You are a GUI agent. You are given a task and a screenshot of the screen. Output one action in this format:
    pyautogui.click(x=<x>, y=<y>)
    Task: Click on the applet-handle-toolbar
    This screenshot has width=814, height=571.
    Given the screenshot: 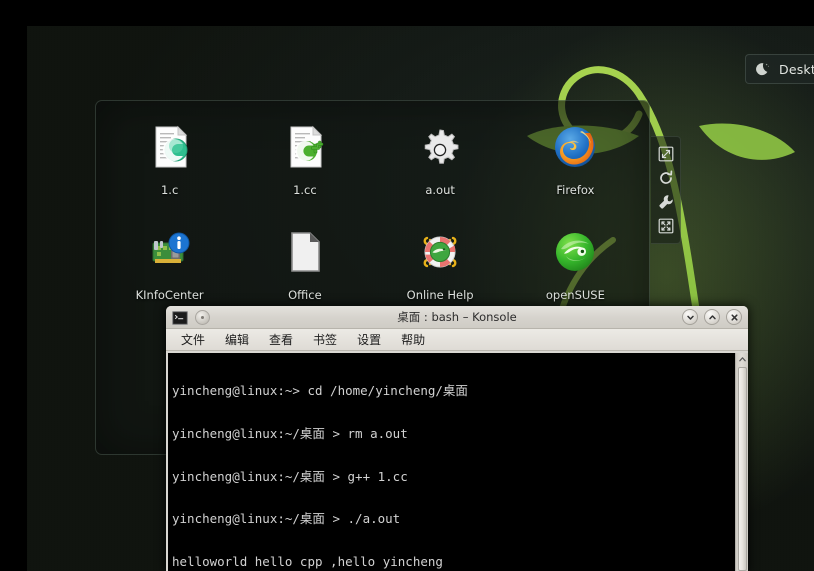 What is the action you would take?
    pyautogui.click(x=666, y=190)
    